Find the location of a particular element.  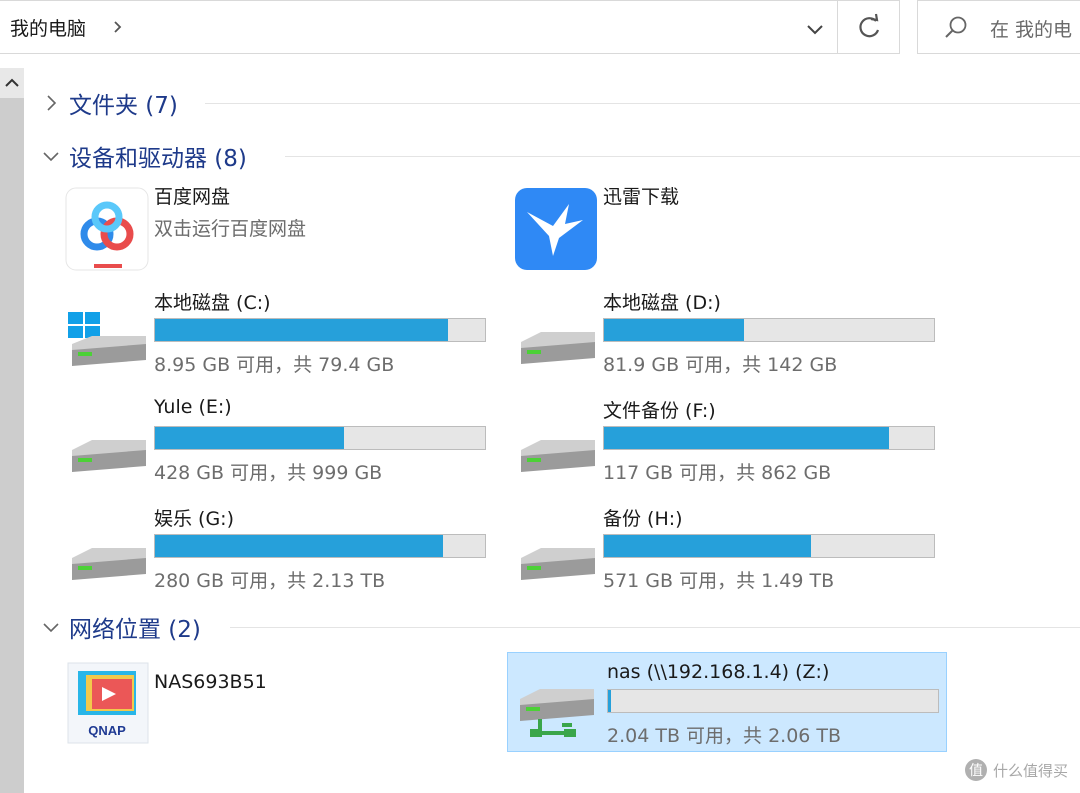

chevron-up-icon is located at coordinates (12, 82).